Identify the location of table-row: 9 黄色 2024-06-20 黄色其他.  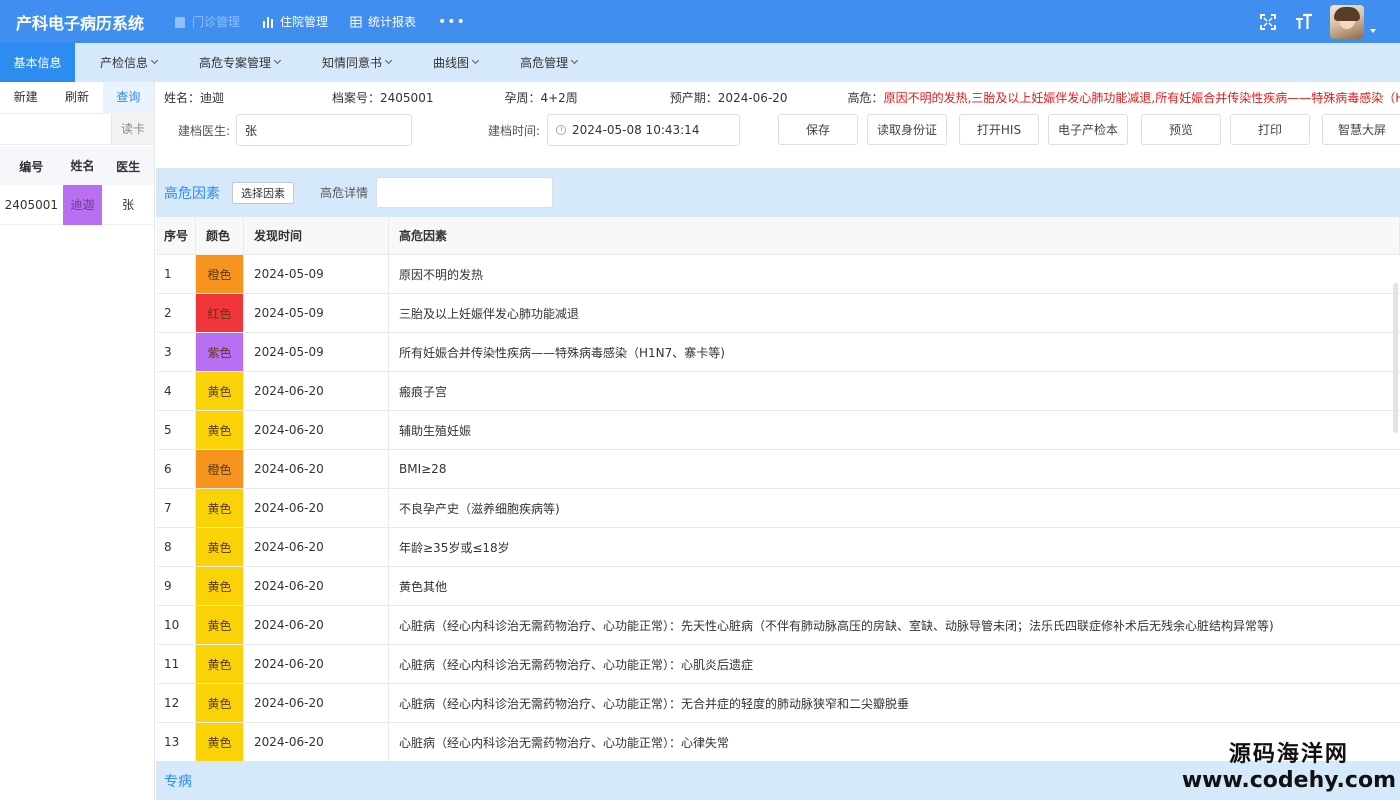
(778, 586).